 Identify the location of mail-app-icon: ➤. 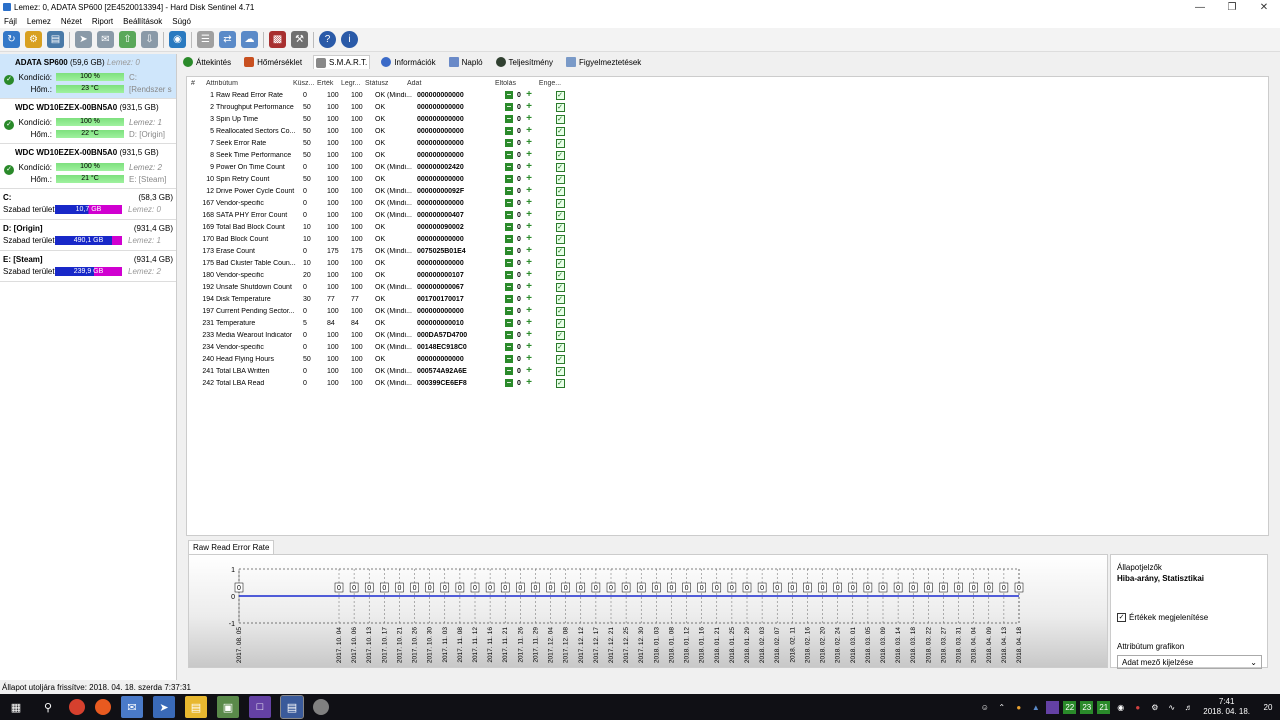
(164, 707).